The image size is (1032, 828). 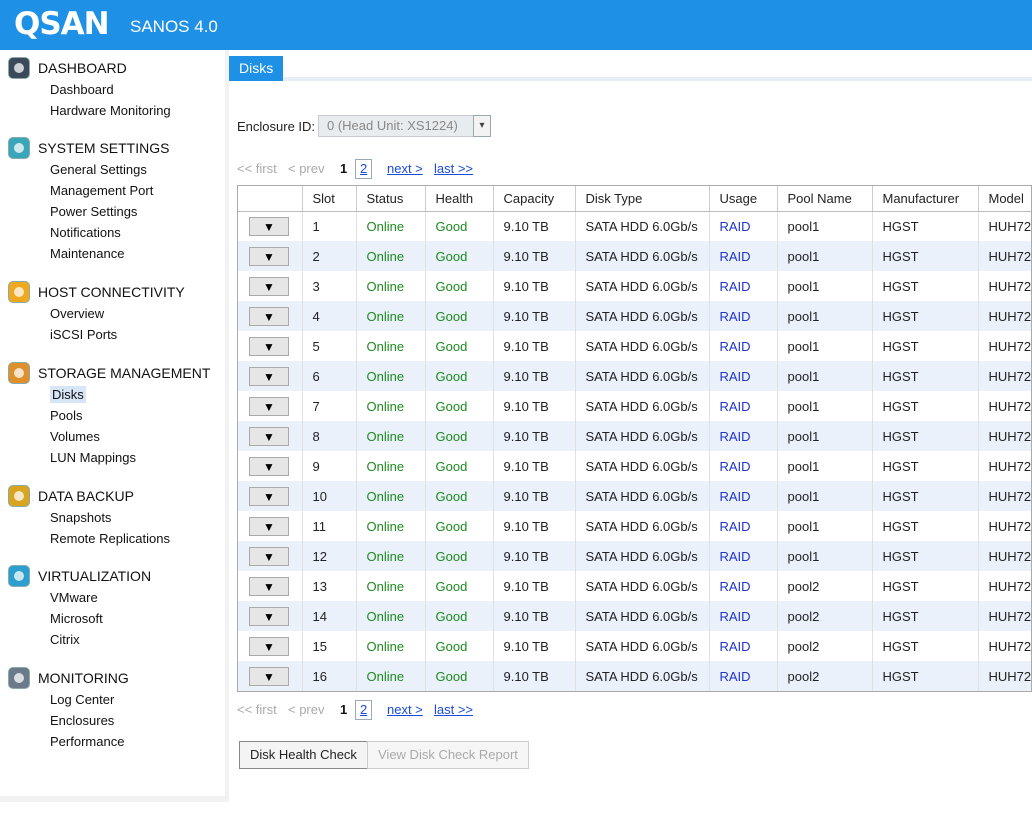 What do you see at coordinates (482, 126) in the screenshot?
I see `chevron-down-icon: ▾` at bounding box center [482, 126].